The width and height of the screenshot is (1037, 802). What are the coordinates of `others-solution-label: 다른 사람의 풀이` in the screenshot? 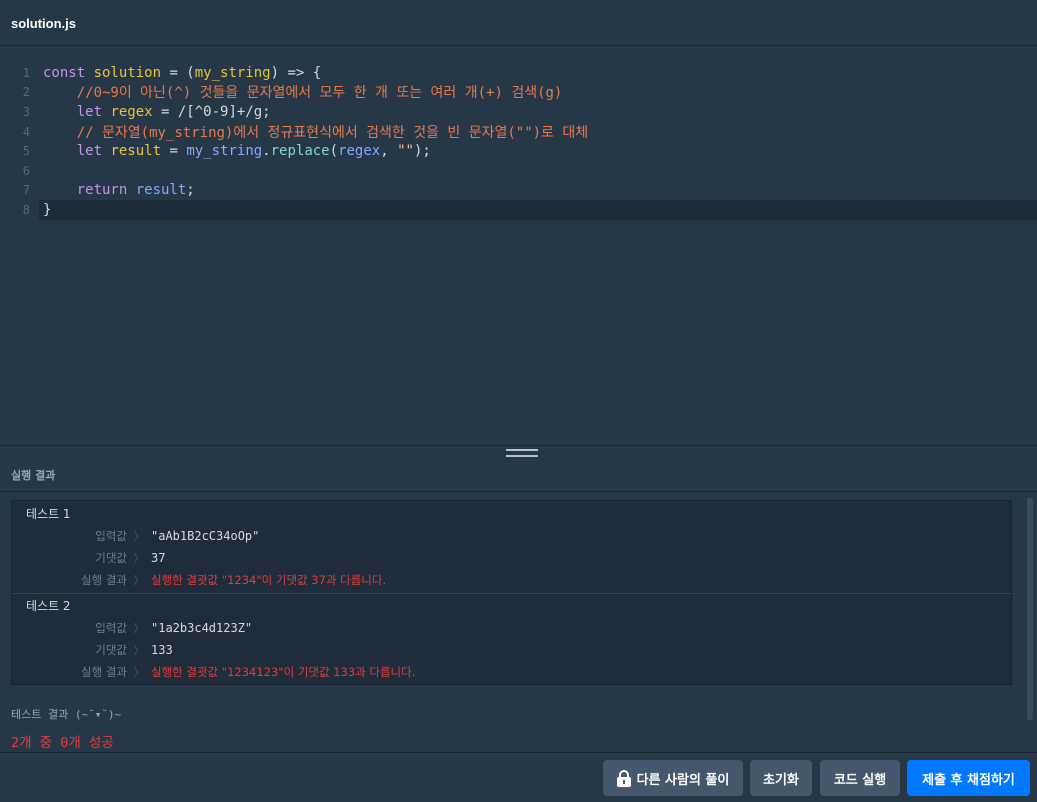 It's located at (683, 780).